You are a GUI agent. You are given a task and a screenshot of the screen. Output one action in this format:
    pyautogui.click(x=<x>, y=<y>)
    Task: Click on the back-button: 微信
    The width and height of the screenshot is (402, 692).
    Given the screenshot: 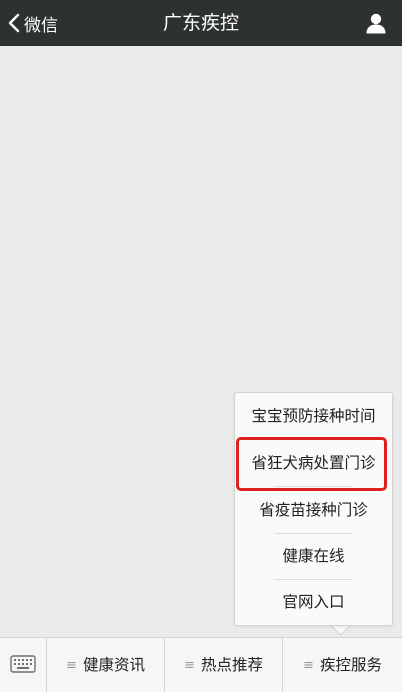 What is the action you would take?
    pyautogui.click(x=33, y=23)
    